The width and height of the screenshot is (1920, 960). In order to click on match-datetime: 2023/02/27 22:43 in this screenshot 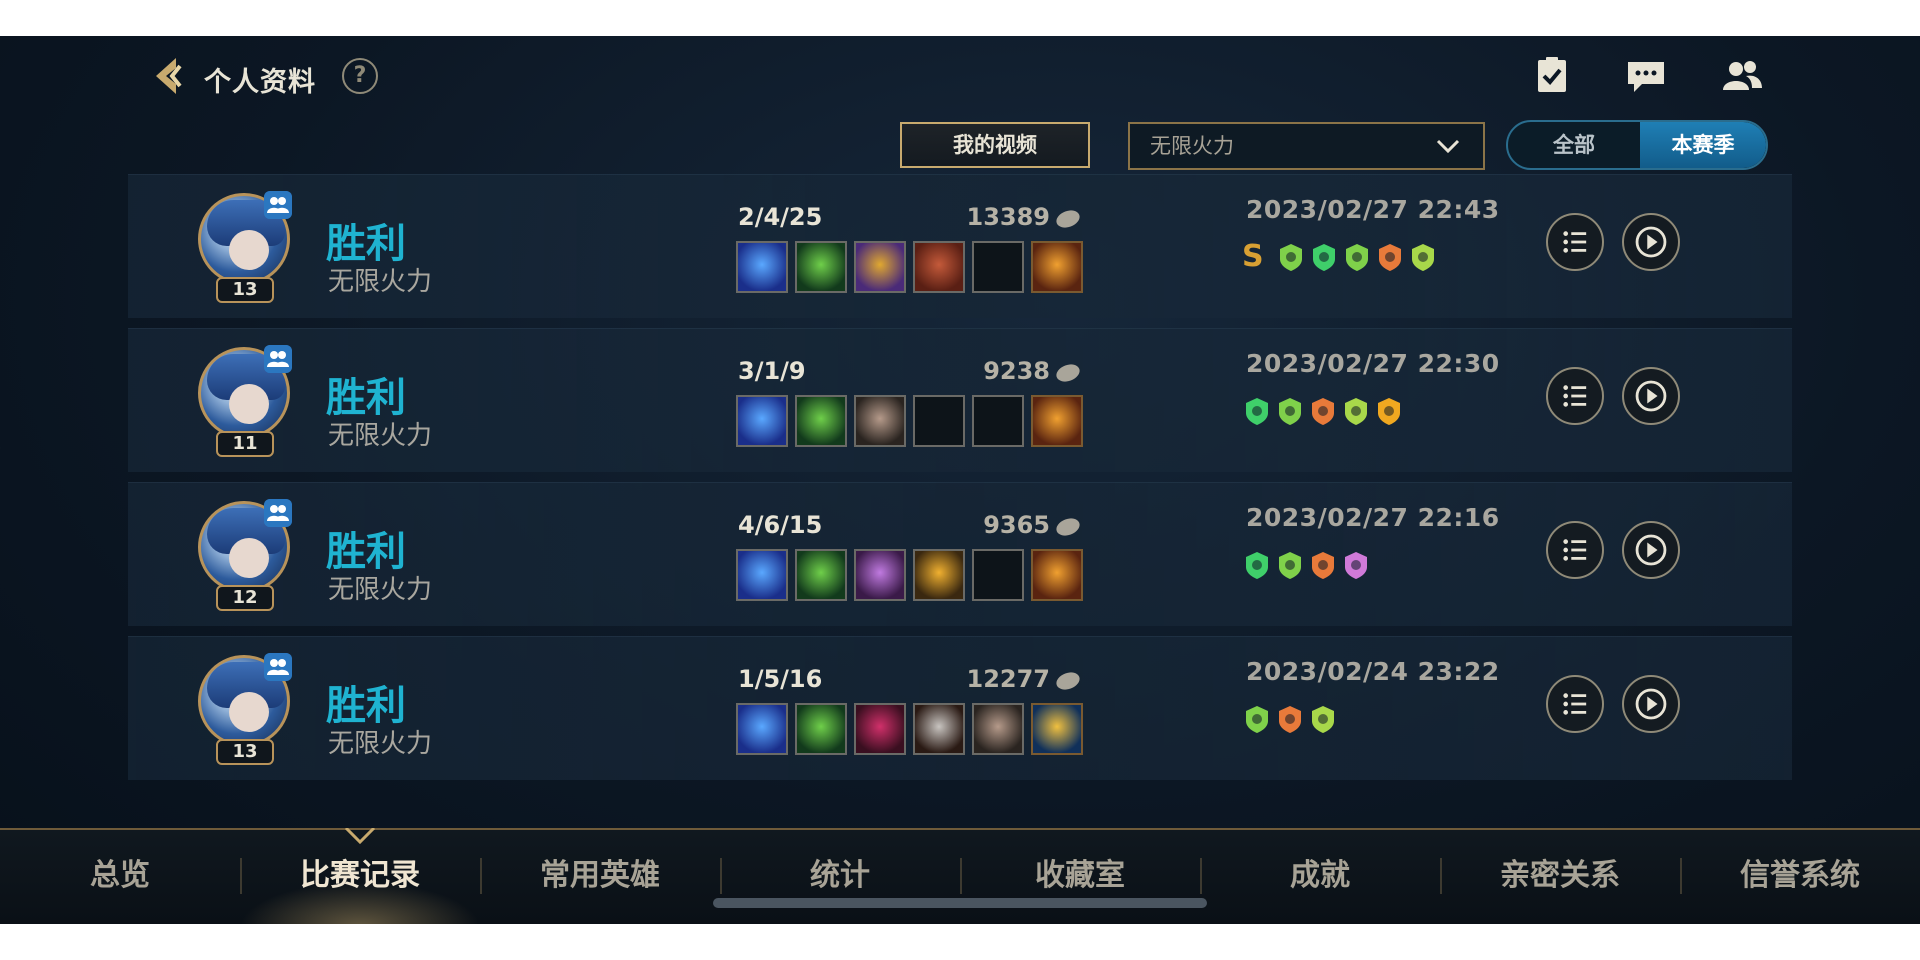, I will do `click(1373, 209)`.